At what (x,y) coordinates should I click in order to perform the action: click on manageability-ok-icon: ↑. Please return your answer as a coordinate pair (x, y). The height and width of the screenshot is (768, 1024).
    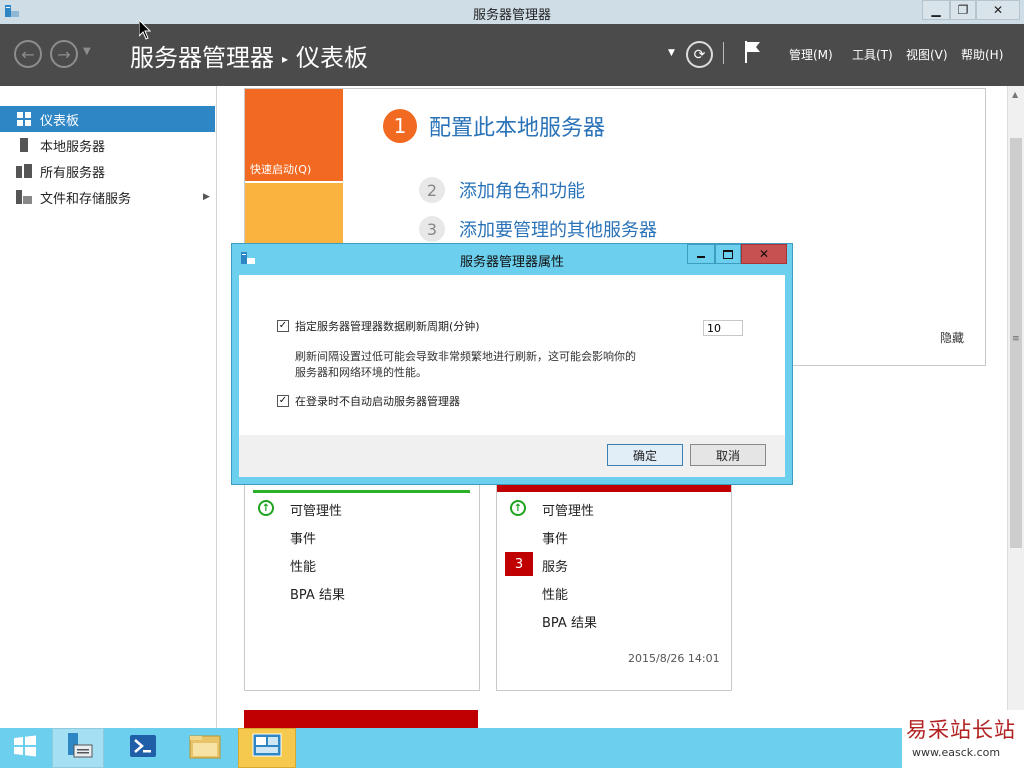
    Looking at the image, I should click on (518, 508).